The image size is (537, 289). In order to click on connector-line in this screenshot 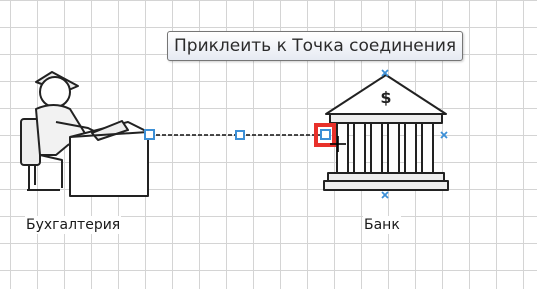, I will do `click(234, 134)`.